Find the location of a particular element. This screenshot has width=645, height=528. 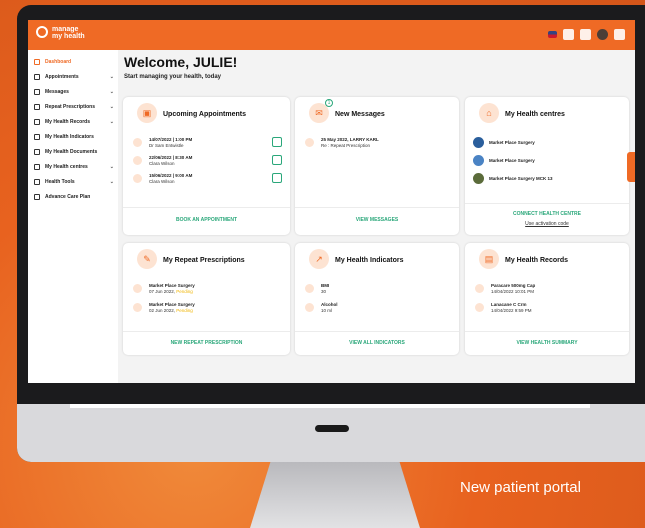

prescription-icon: ✎ is located at coordinates (147, 259).